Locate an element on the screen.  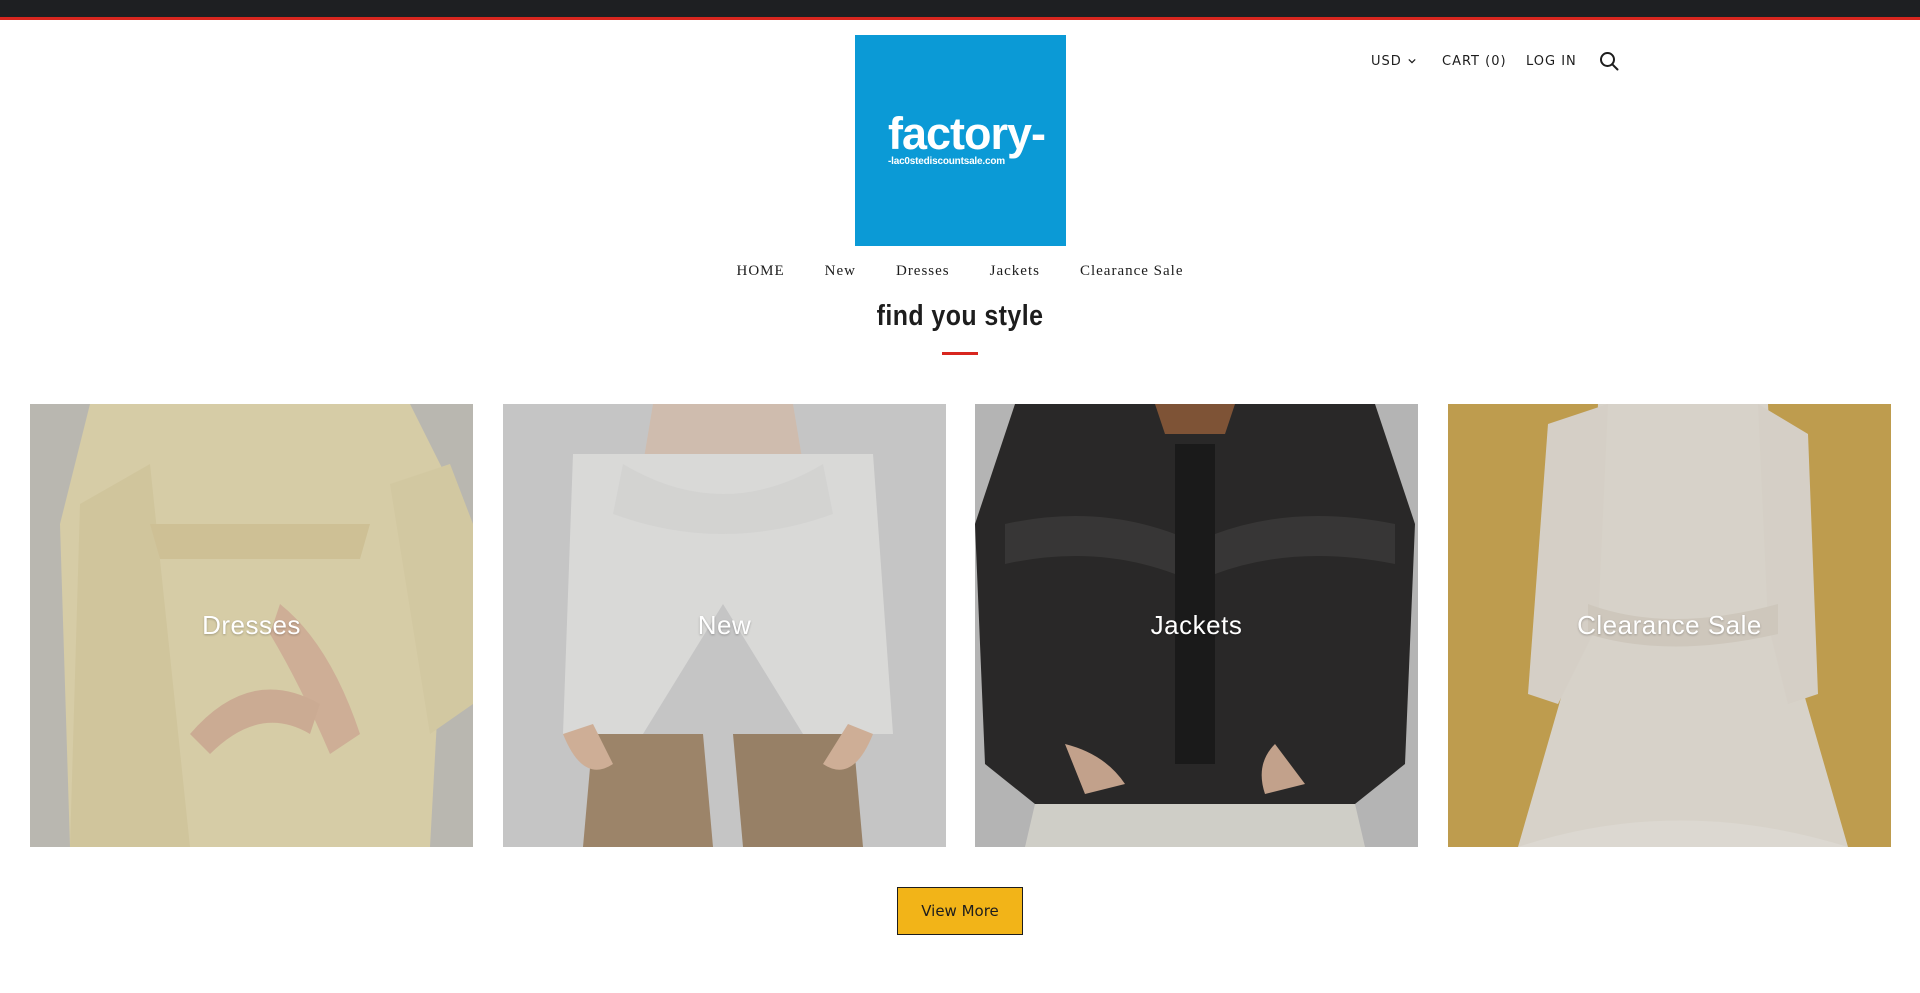
collection-tile-clearance-sale: Clearance Sale is located at coordinates (1669, 625).